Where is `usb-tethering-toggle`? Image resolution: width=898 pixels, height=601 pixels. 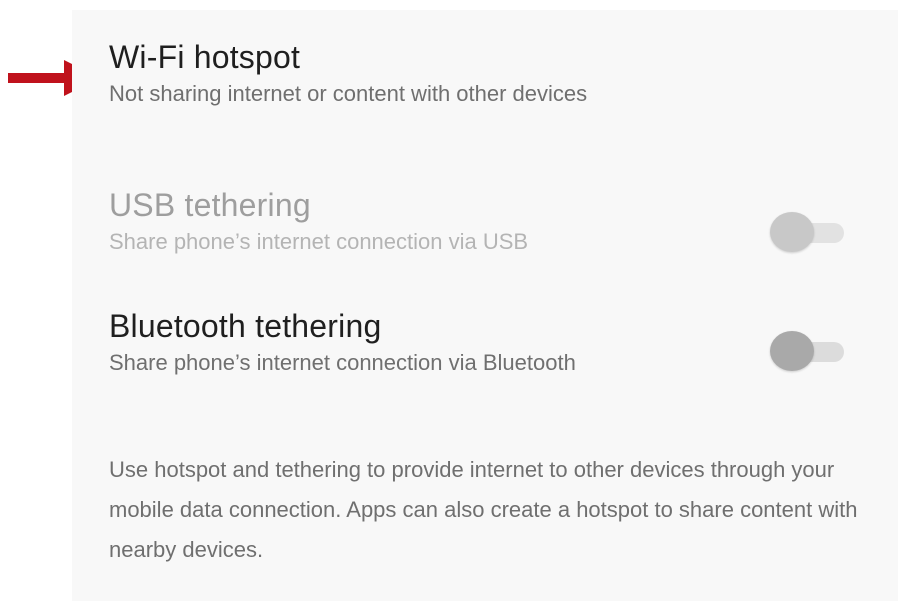 usb-tethering-toggle is located at coordinates (808, 232).